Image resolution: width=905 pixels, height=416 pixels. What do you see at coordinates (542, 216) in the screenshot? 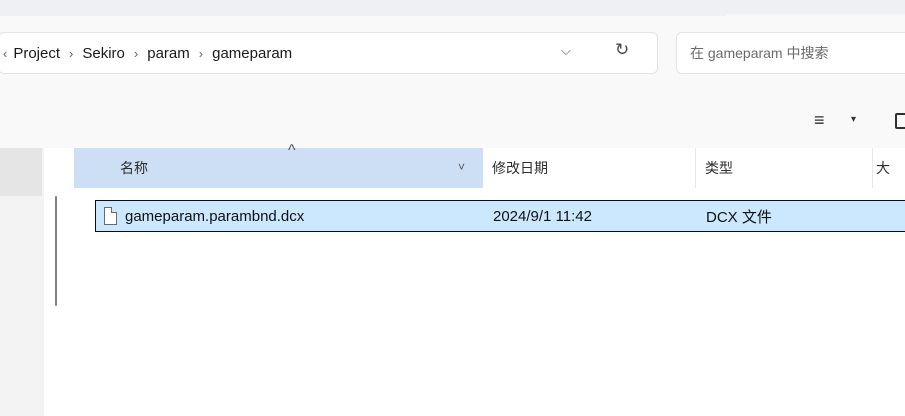
I see `file-date: 2024/9/1 11:42` at bounding box center [542, 216].